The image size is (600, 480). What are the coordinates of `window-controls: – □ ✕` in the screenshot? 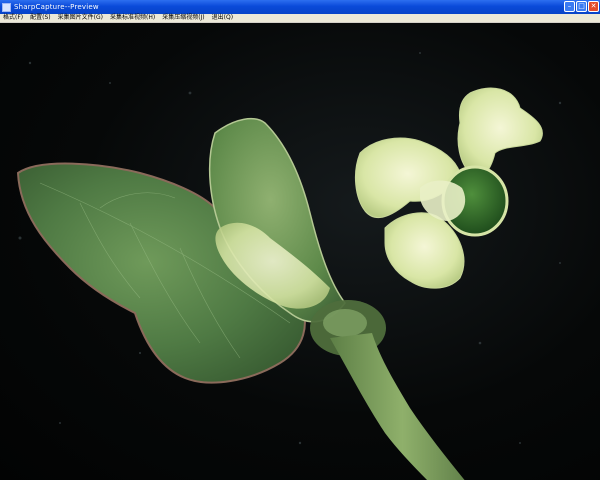 It's located at (581, 6).